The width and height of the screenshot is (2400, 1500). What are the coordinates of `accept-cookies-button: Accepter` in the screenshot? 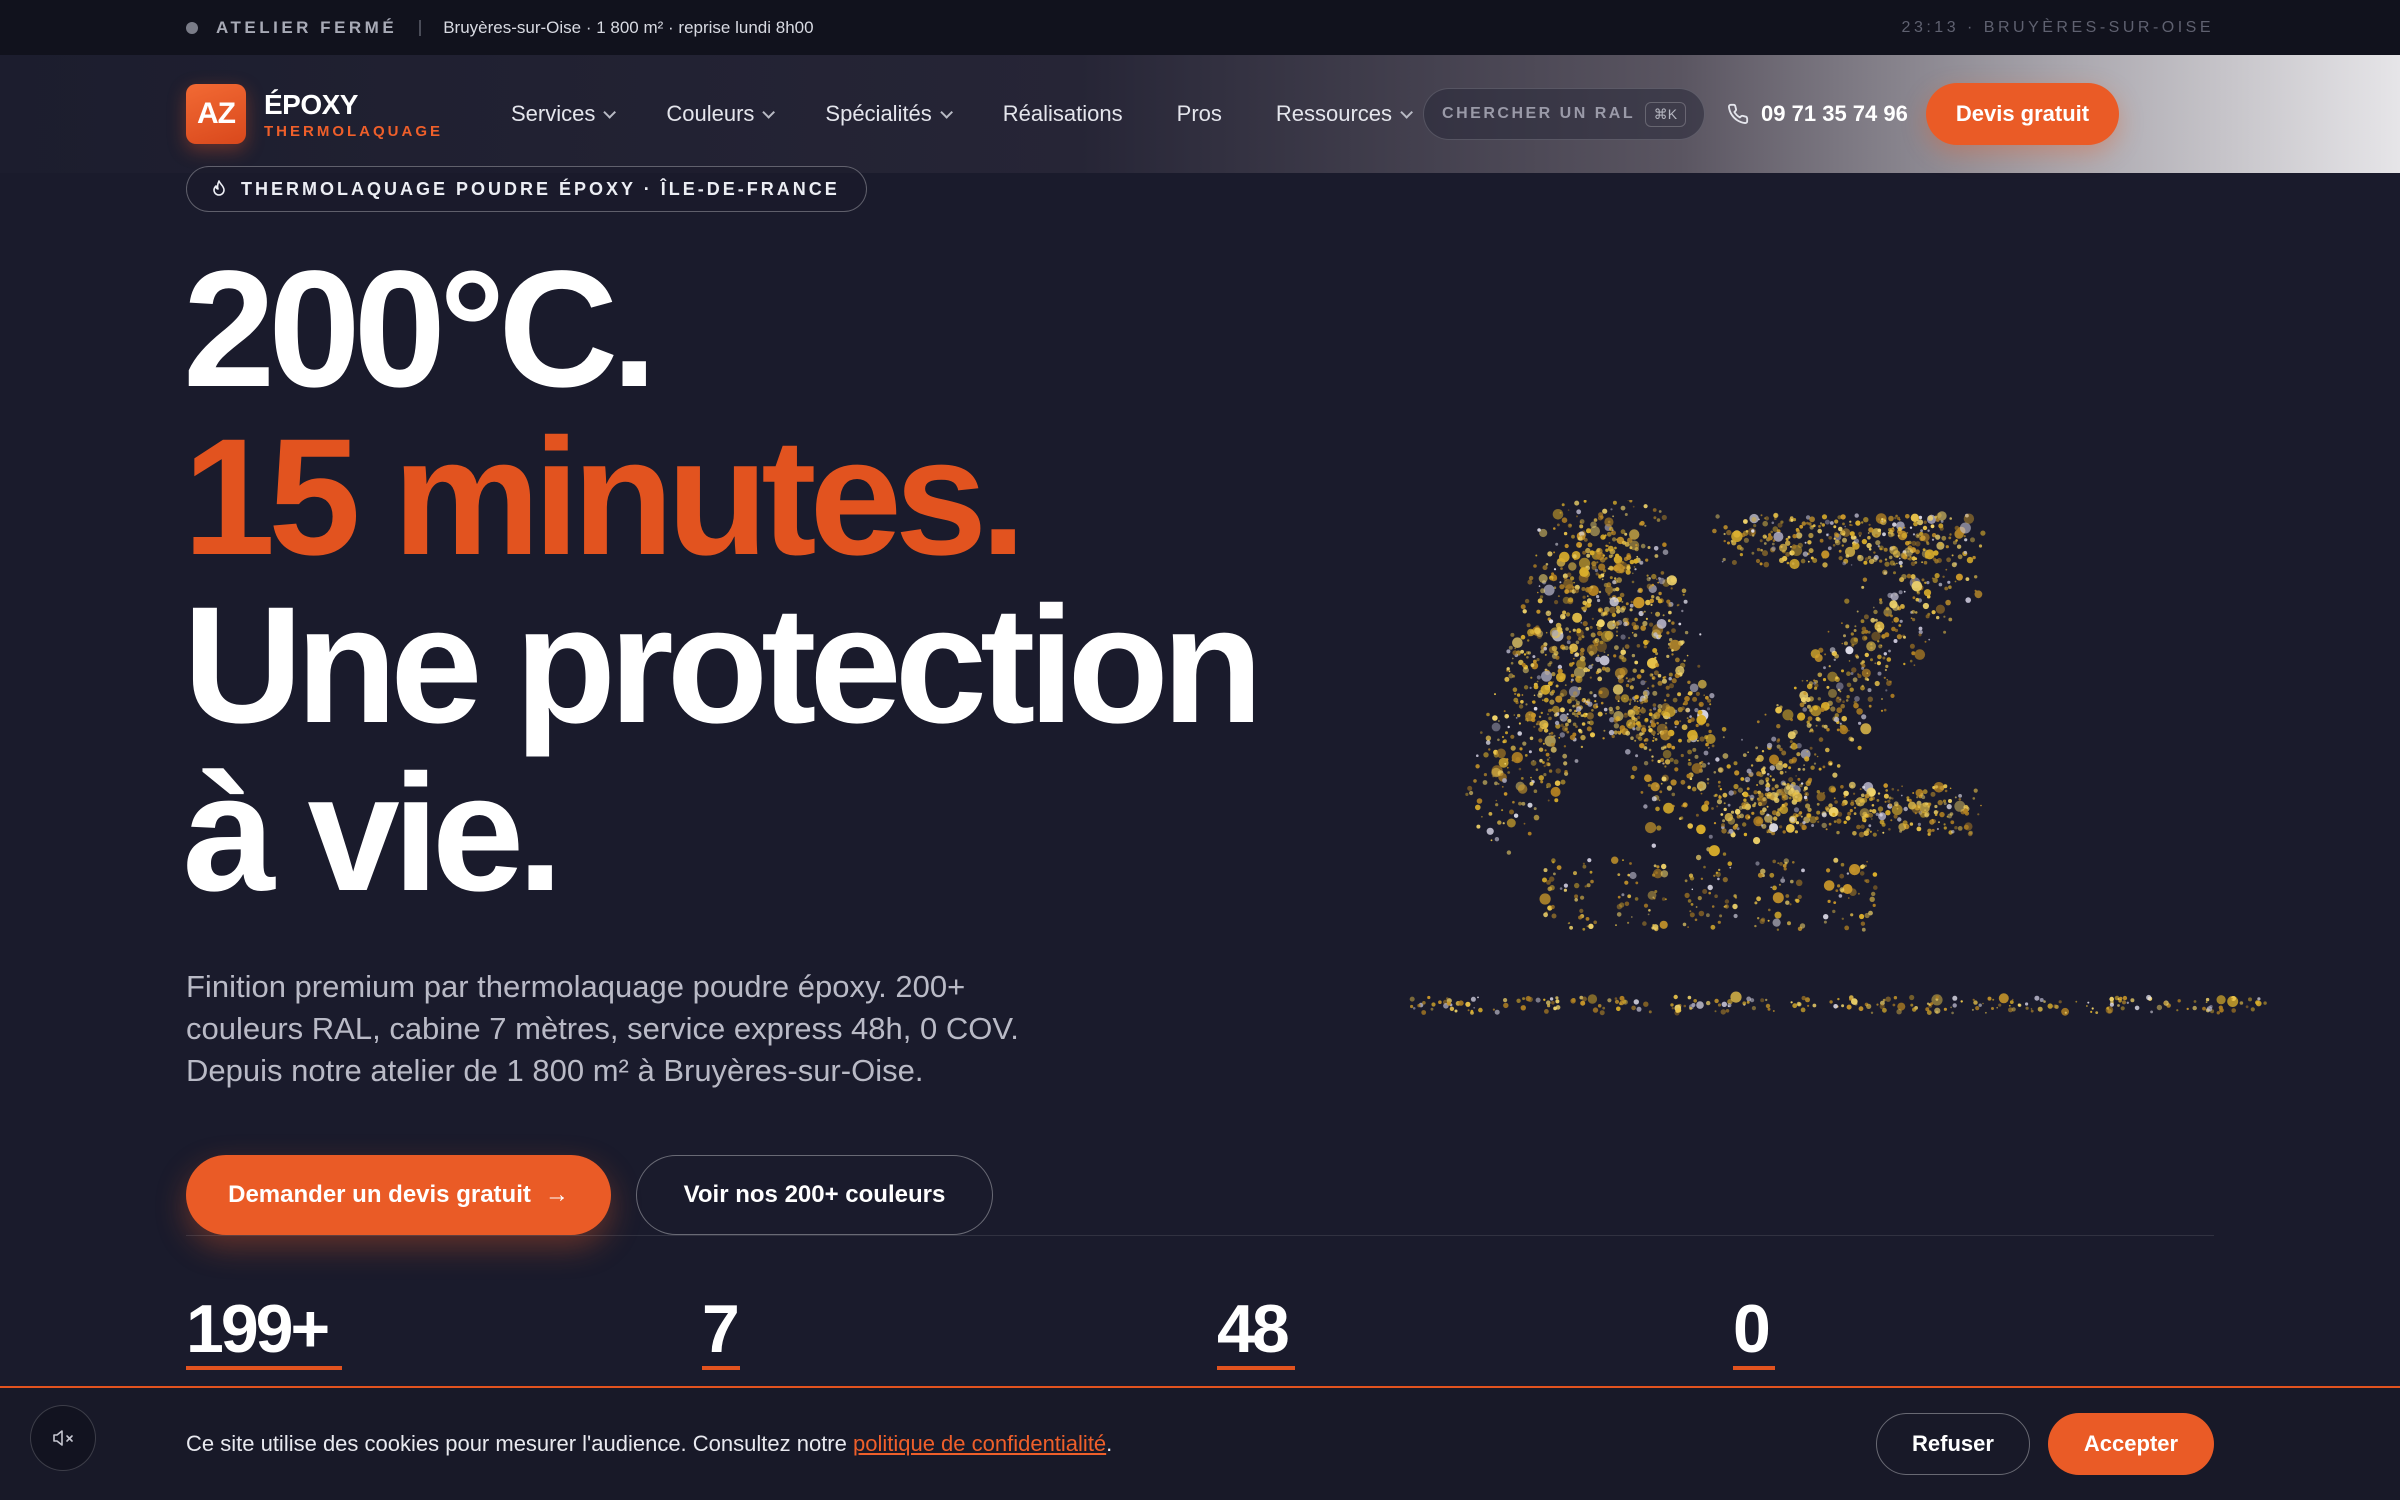 It's located at (2131, 1444).